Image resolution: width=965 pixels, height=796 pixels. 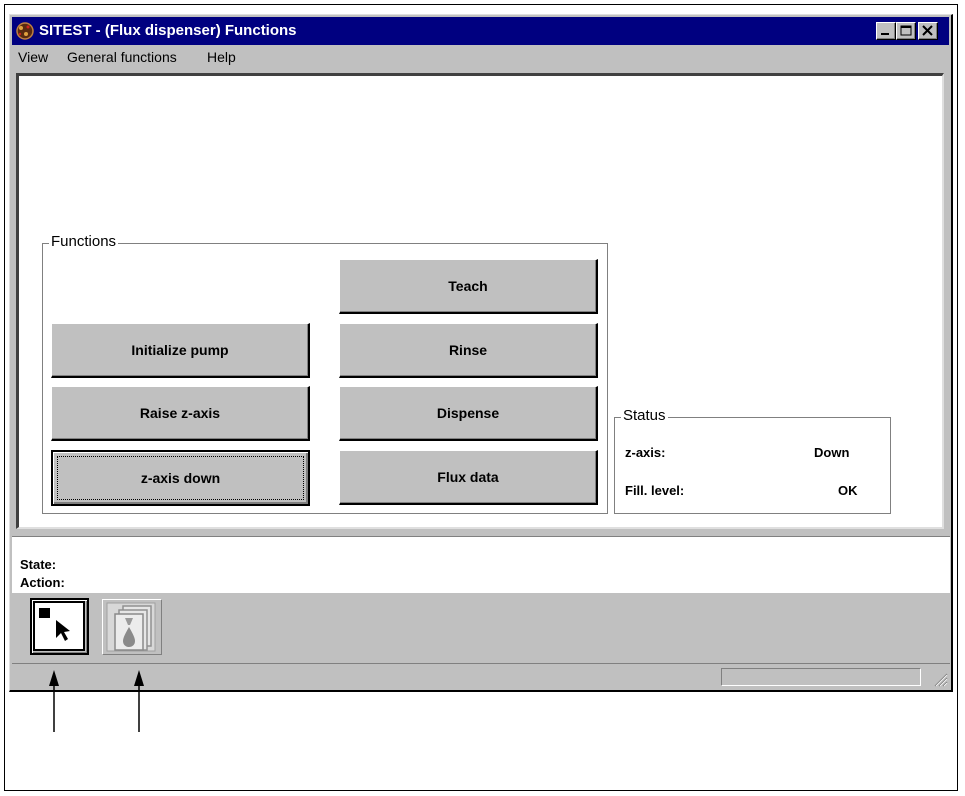 I want to click on app-icon, so click(x=25, y=31).